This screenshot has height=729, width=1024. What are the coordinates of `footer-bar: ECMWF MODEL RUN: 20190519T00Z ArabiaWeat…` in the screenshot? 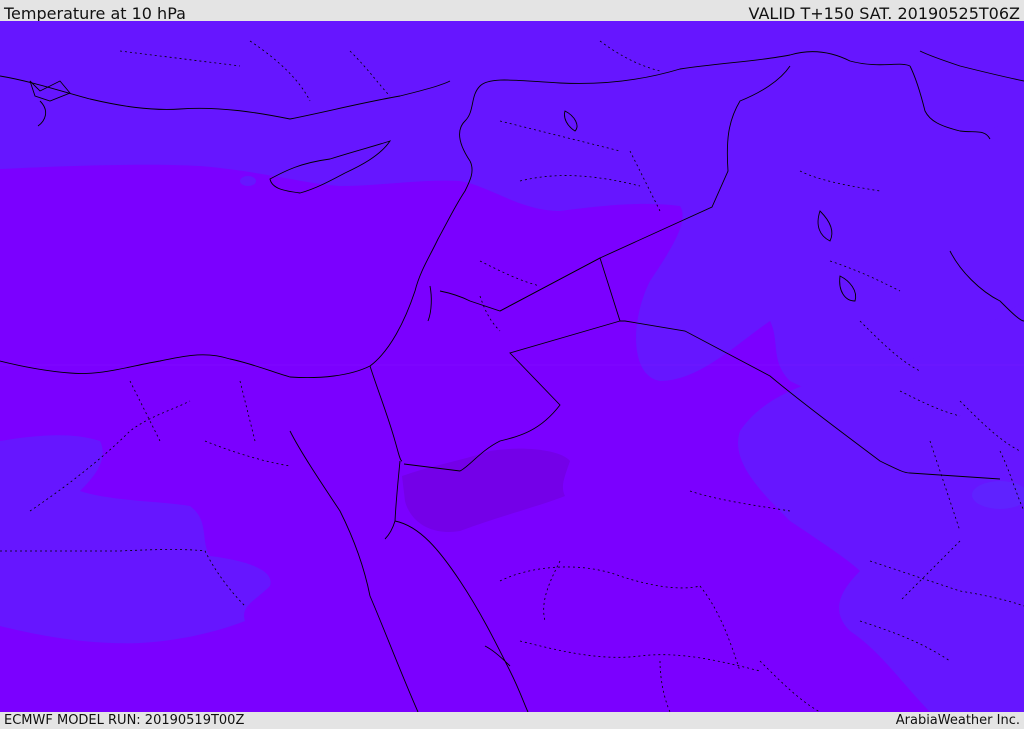 It's located at (512, 720).